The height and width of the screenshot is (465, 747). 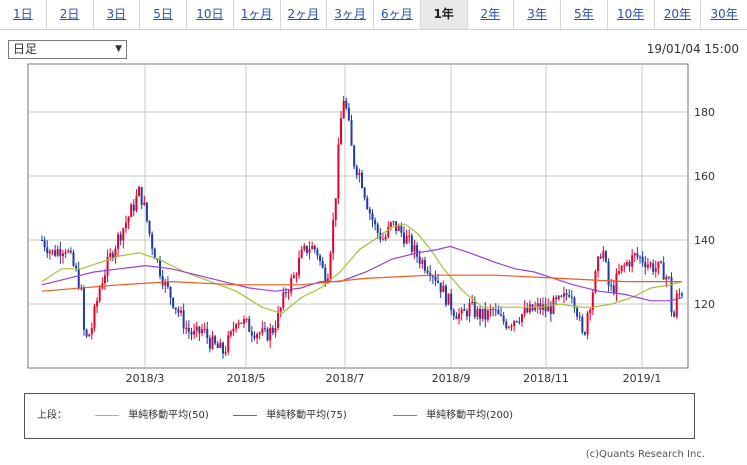 I want to click on x-tick-label: 2018/11, so click(x=546, y=378).